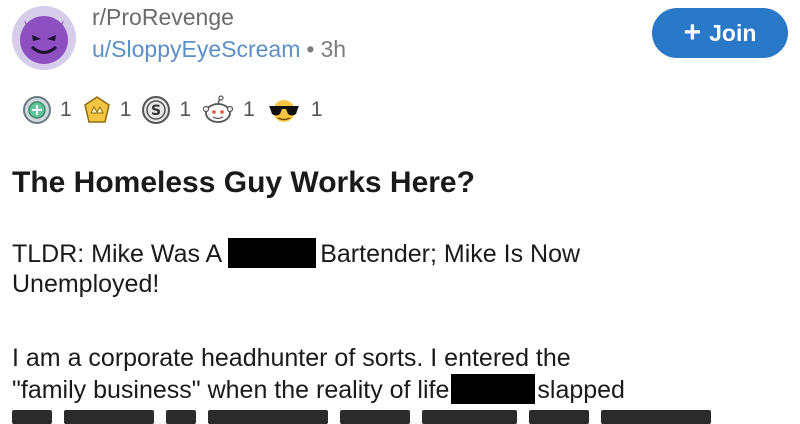 Image resolution: width=800 pixels, height=424 pixels. Describe the element at coordinates (450, 254) in the screenshot. I see `tldr-text-end: Bartender; Mike Is Now` at that location.